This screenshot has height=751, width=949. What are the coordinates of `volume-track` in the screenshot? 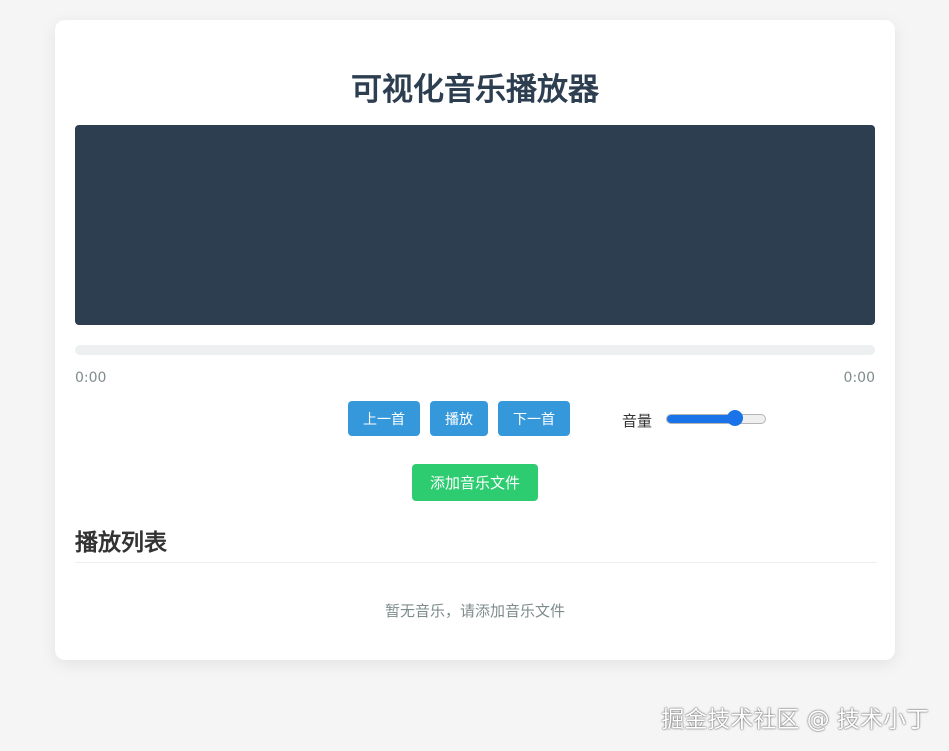 It's located at (716, 419).